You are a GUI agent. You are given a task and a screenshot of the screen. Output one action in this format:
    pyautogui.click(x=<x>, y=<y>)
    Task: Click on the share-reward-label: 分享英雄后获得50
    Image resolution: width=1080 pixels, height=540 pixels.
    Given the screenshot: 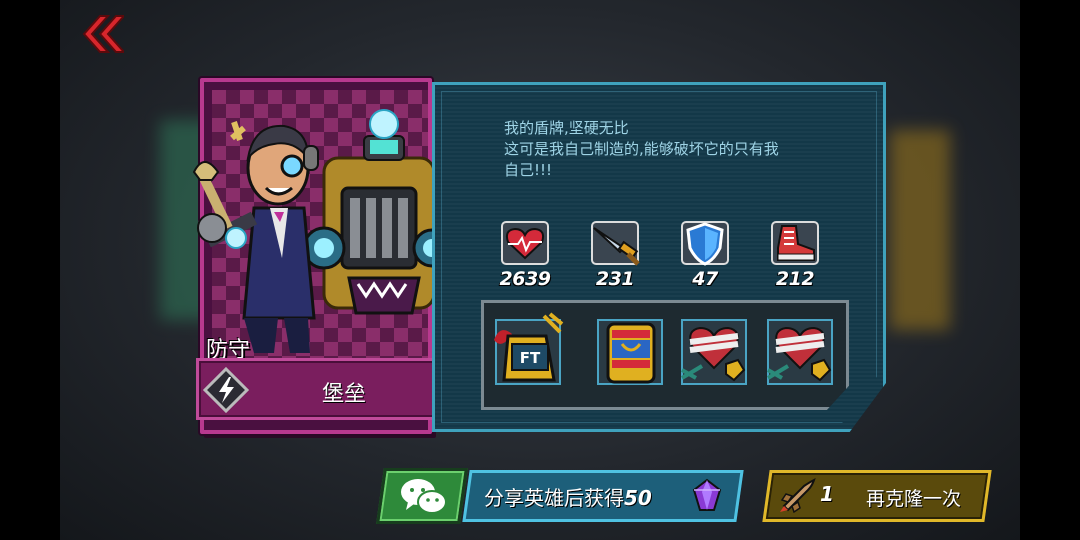 What is the action you would take?
    pyautogui.click(x=568, y=496)
    